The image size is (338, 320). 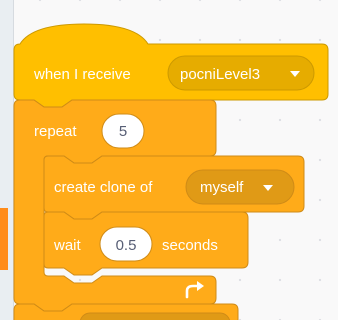 I want to click on repeat-count-value: 5, so click(x=123, y=131).